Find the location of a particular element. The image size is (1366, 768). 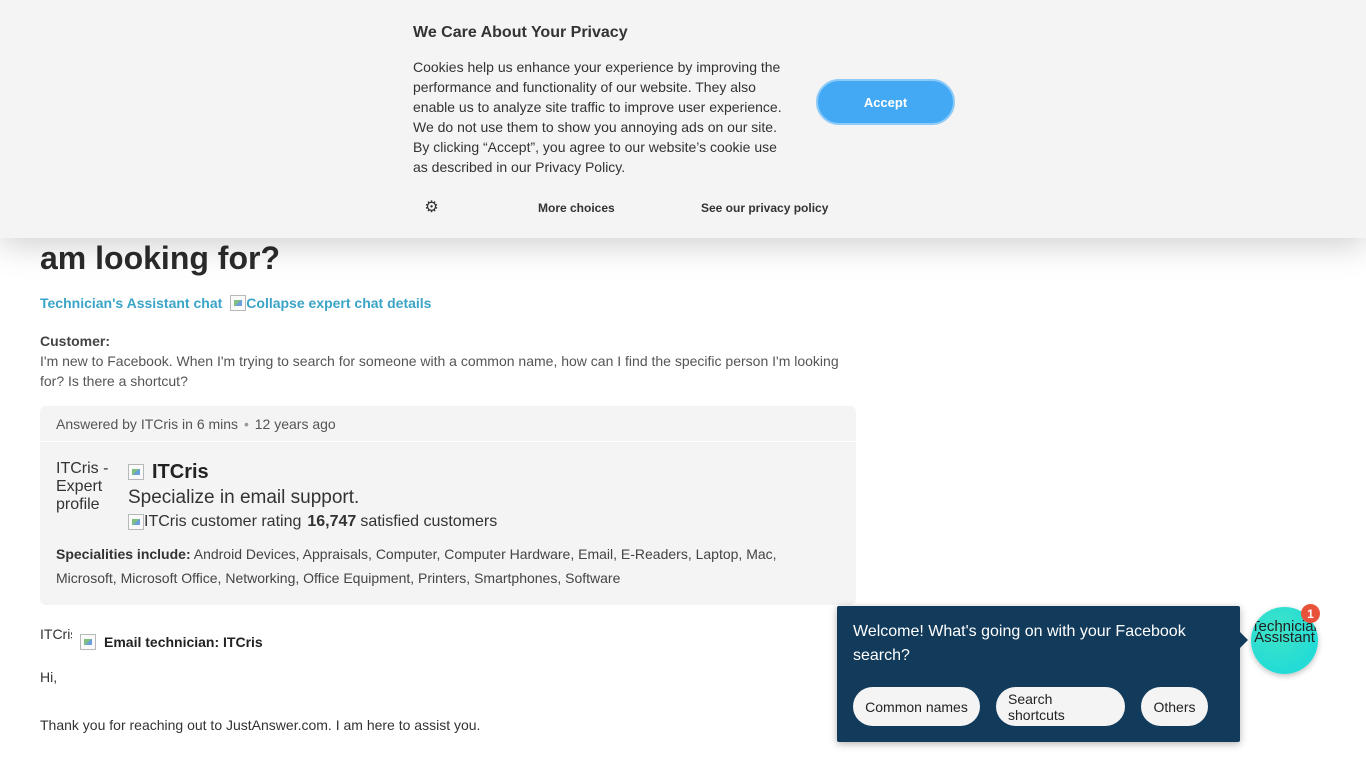

option-common-names: Common names is located at coordinates (916, 706).